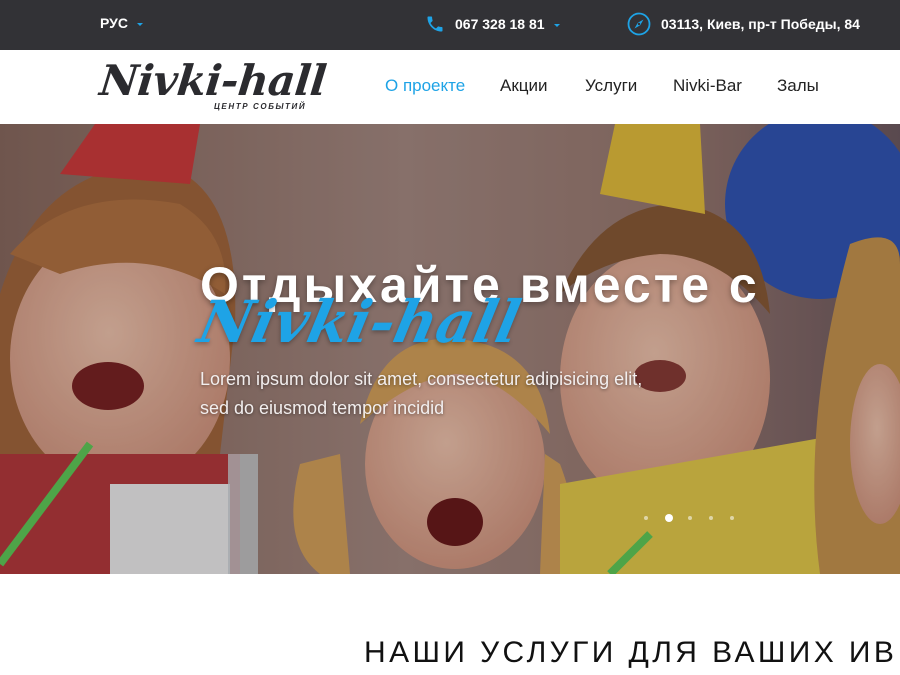 The width and height of the screenshot is (900, 675). I want to click on phone-icon, so click(435, 24).